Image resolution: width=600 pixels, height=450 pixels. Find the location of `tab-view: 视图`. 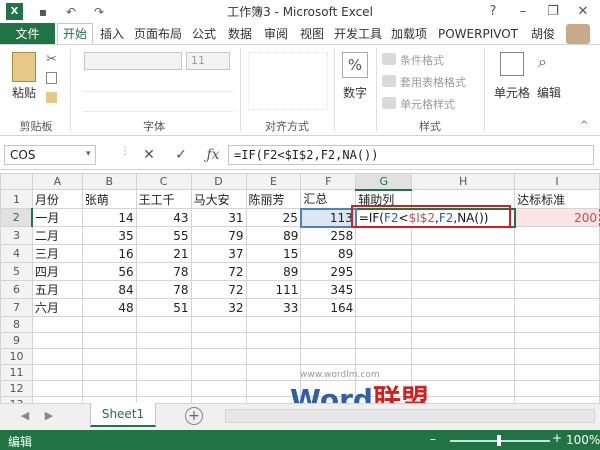

tab-view: 视图 is located at coordinates (312, 33).